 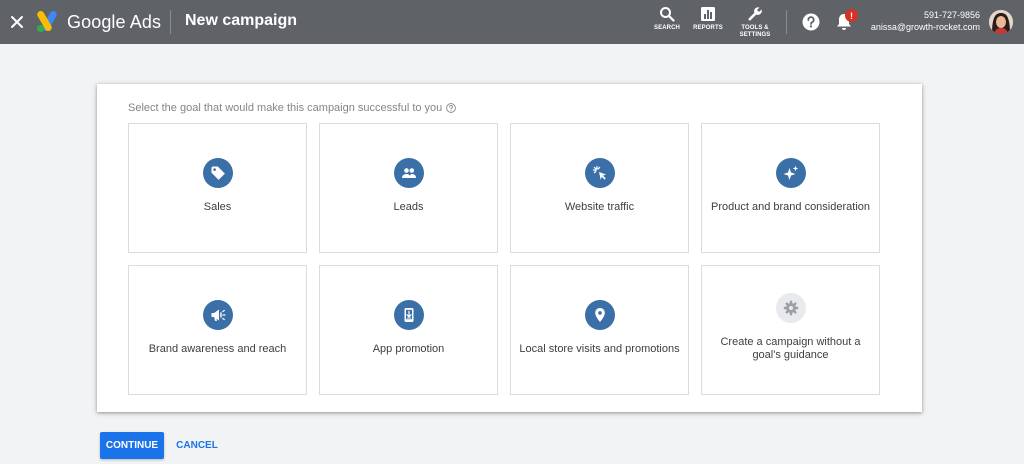 I want to click on tools-settings-label: TOOLS & SETTINGS, so click(x=755, y=32).